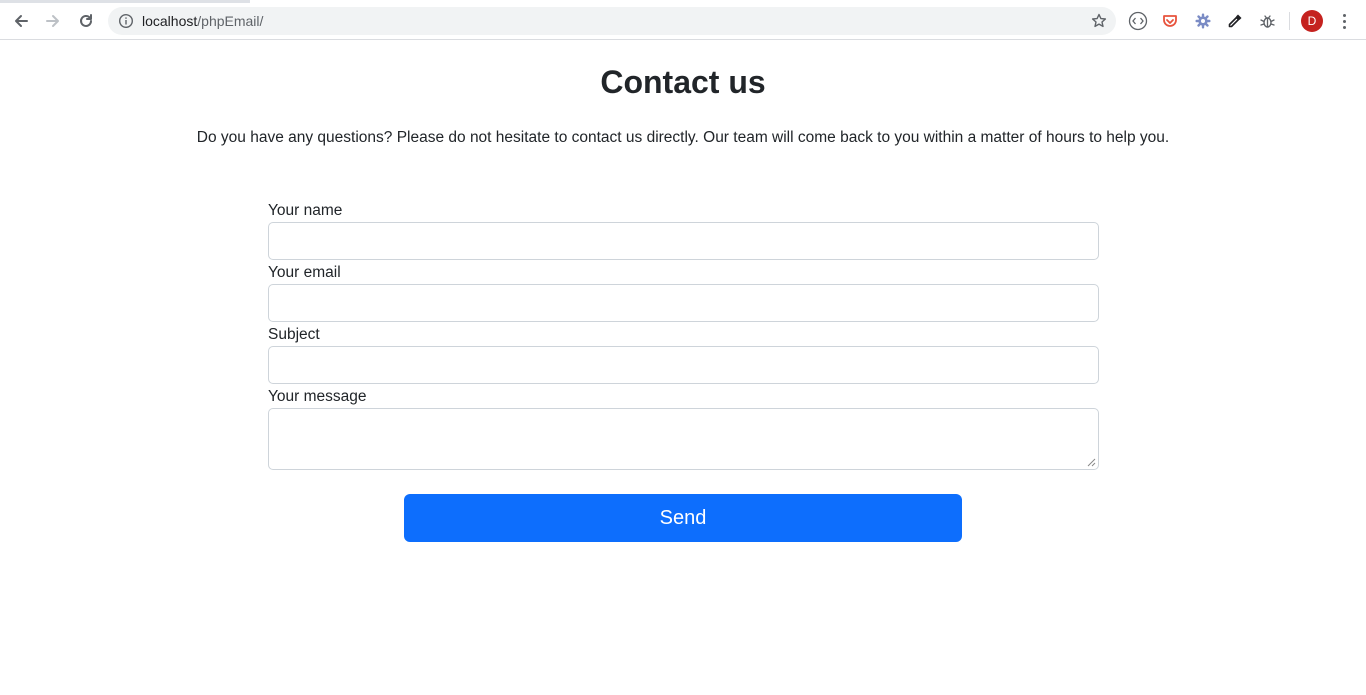 Image resolution: width=1366 pixels, height=695 pixels. I want to click on extension-code-viewer, so click(1138, 21).